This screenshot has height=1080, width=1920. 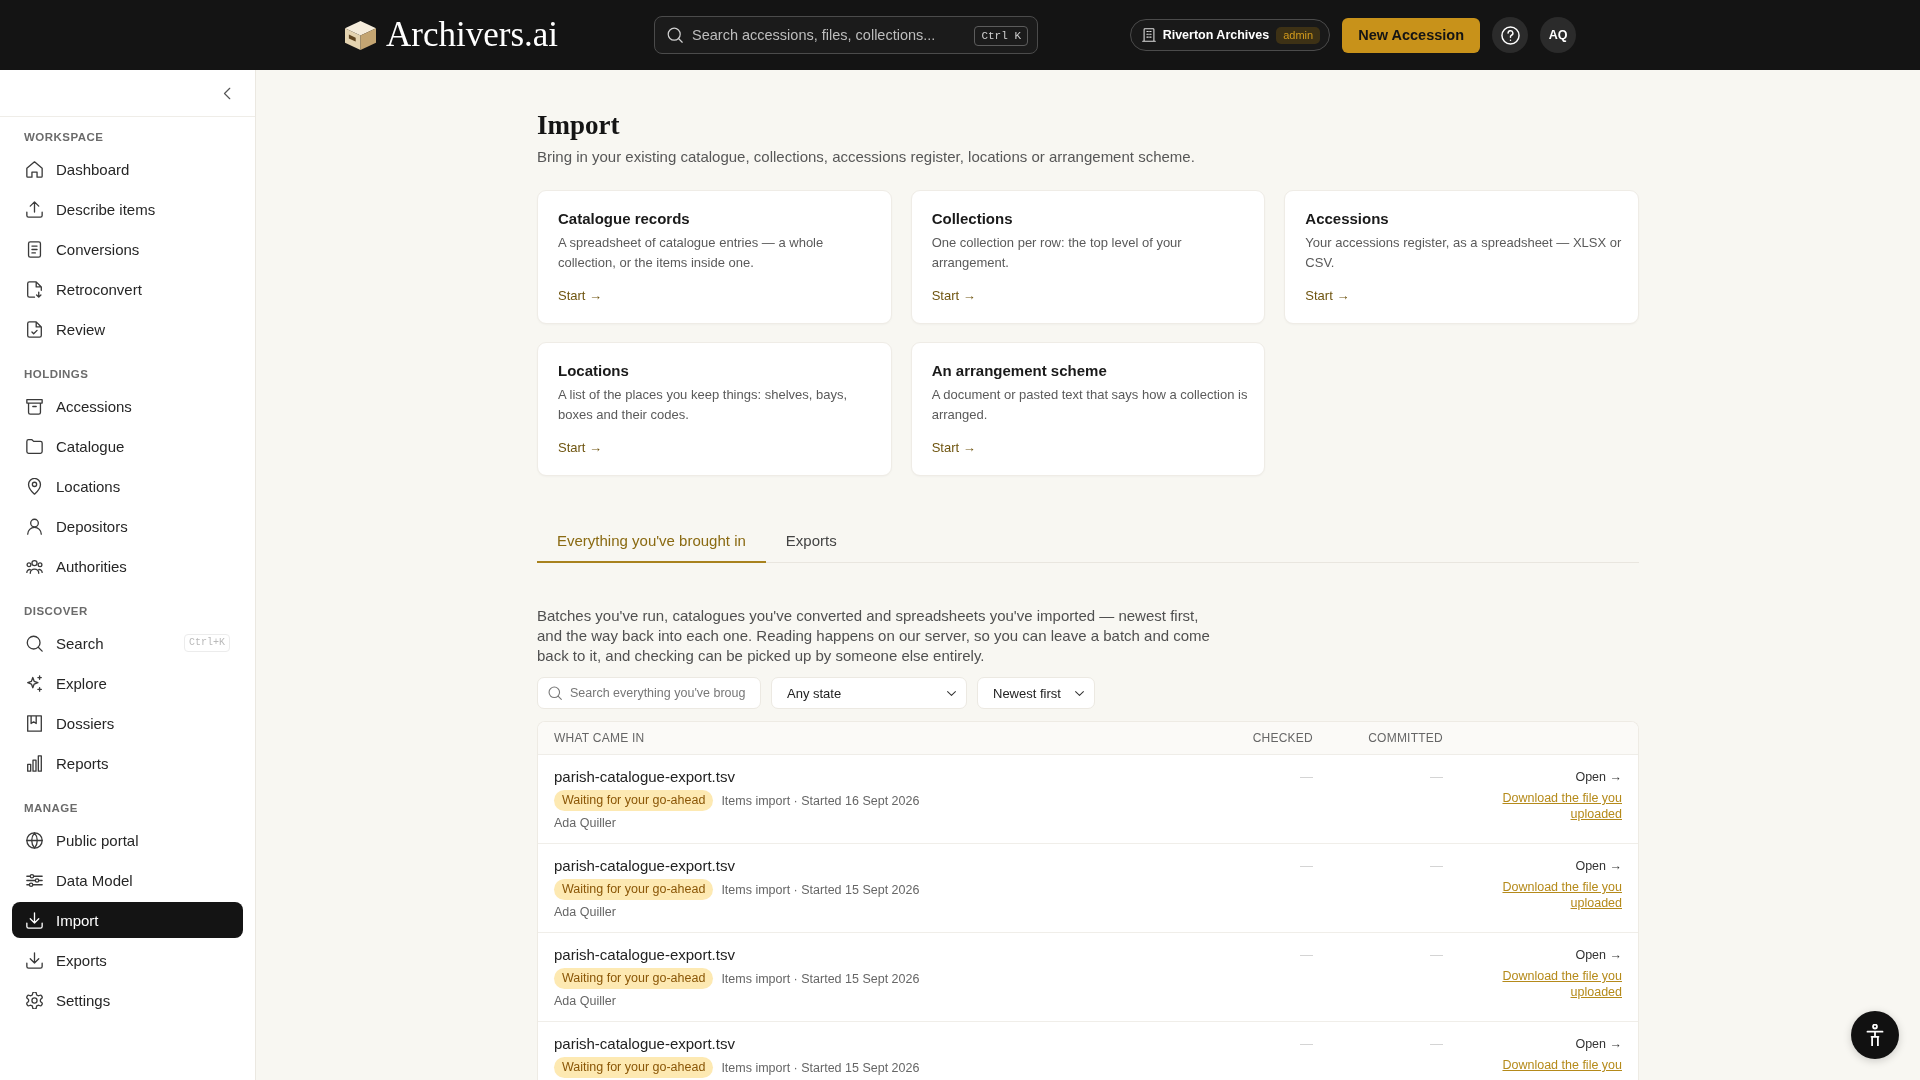 I want to click on section-description: Batches you've run, catalogues you've converted and spreadsheets you've imported — newest first, and the way back into each one. Reading happens on our server, so you can leave a batch and come back to it, and checking can be picked up by someone else entirely., so click(x=874, y=636).